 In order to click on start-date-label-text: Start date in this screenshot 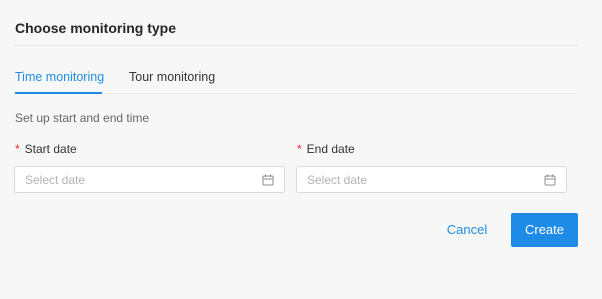, I will do `click(50, 149)`.